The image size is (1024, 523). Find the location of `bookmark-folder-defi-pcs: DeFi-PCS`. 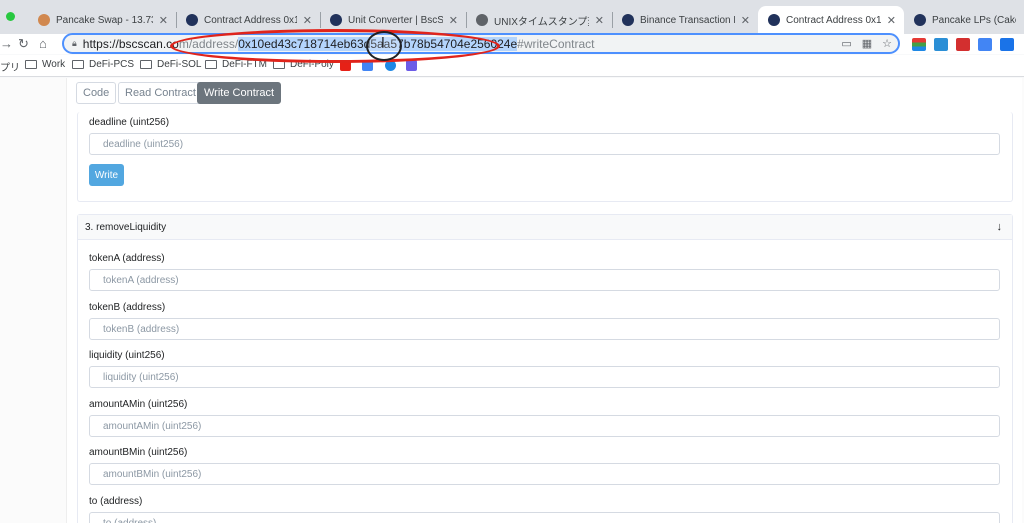

bookmark-folder-defi-pcs: DeFi-PCS is located at coordinates (103, 64).